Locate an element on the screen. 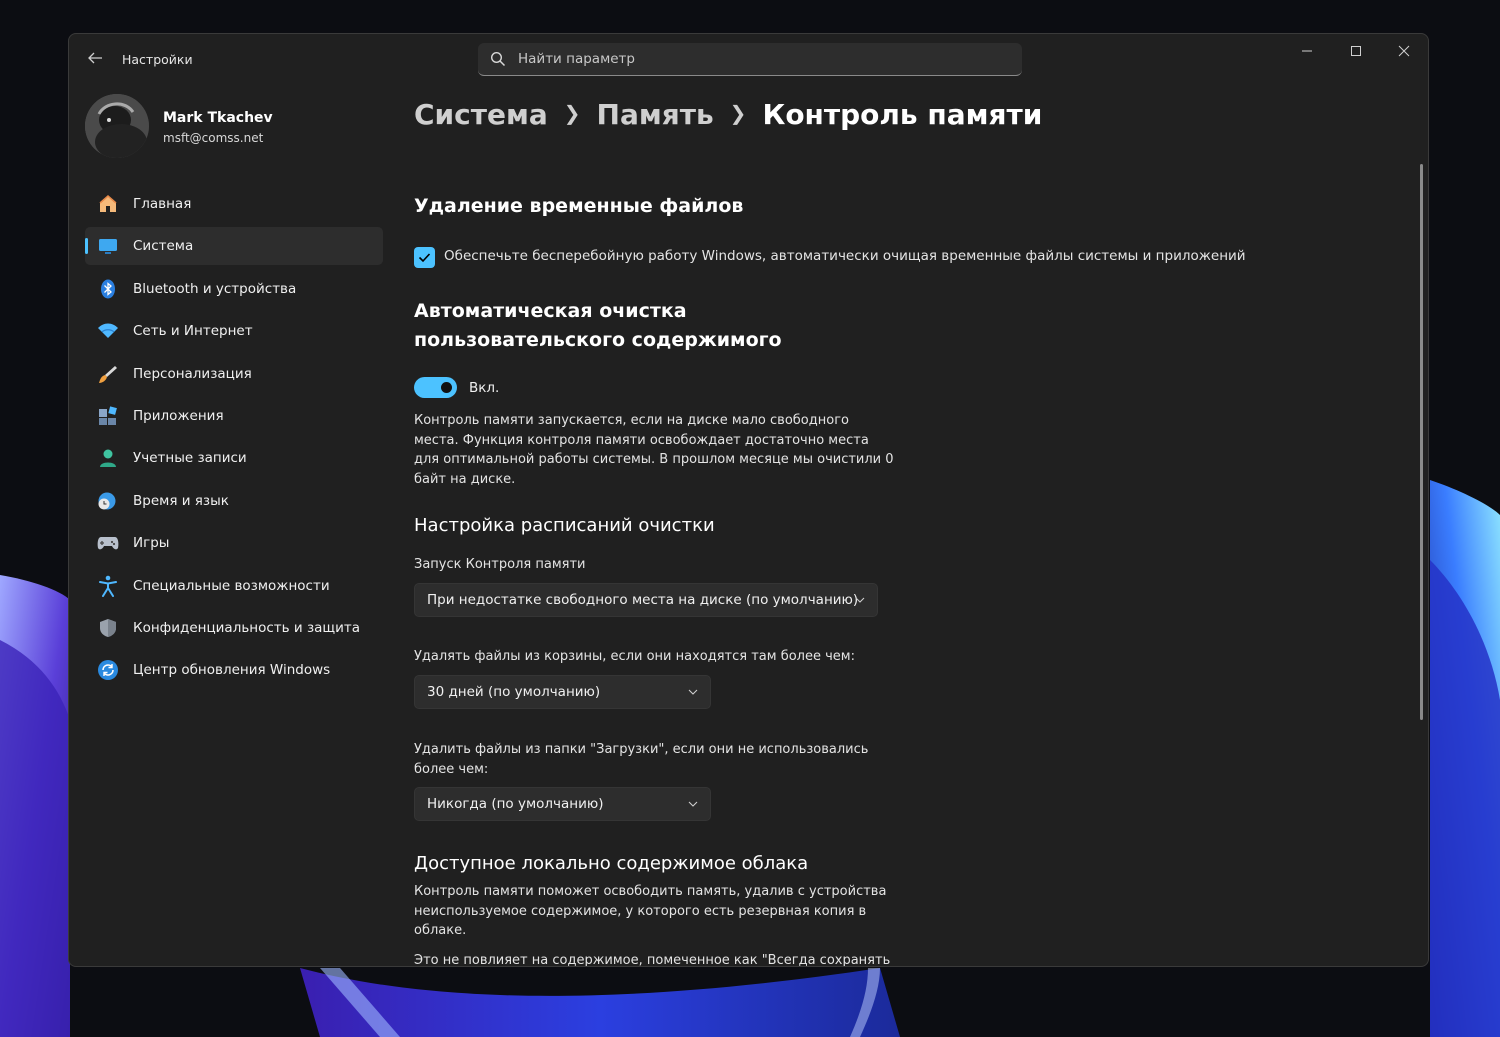 The width and height of the screenshot is (1500, 1037). sidebar-item-bluetooth: Bluetooth и устройства is located at coordinates (234, 289).